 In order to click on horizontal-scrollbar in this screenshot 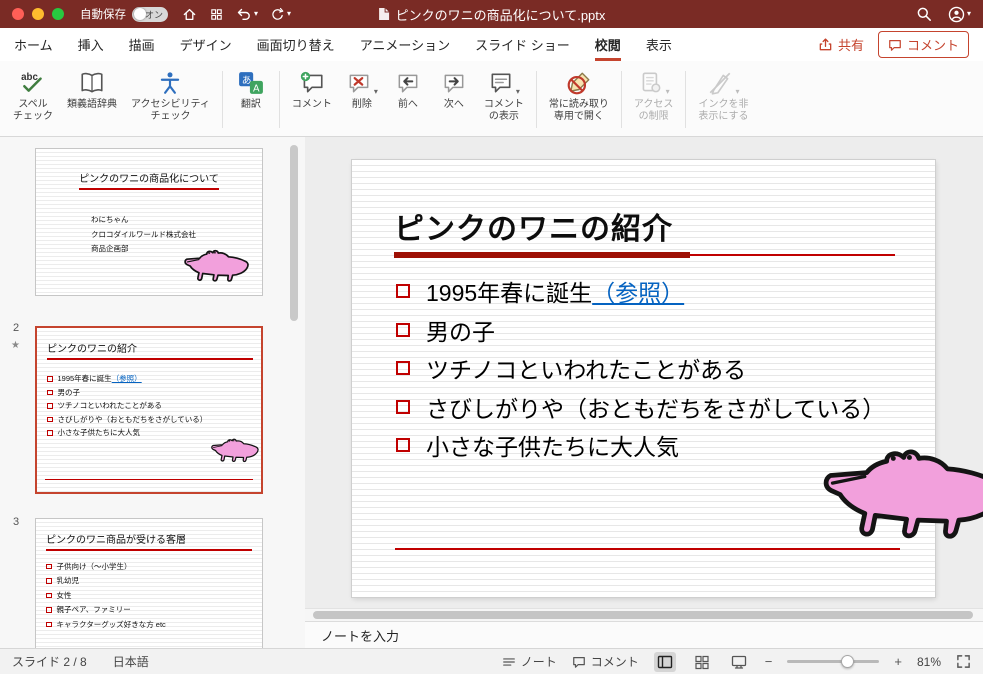, I will do `click(644, 614)`.